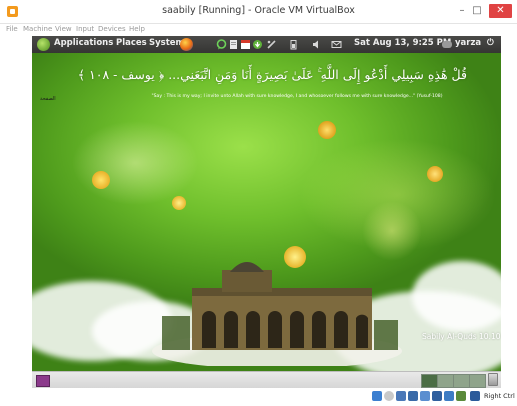 Image resolution: width=517 pixels, height=406 pixels. What do you see at coordinates (221, 44) in the screenshot?
I see `chat-icon` at bounding box center [221, 44].